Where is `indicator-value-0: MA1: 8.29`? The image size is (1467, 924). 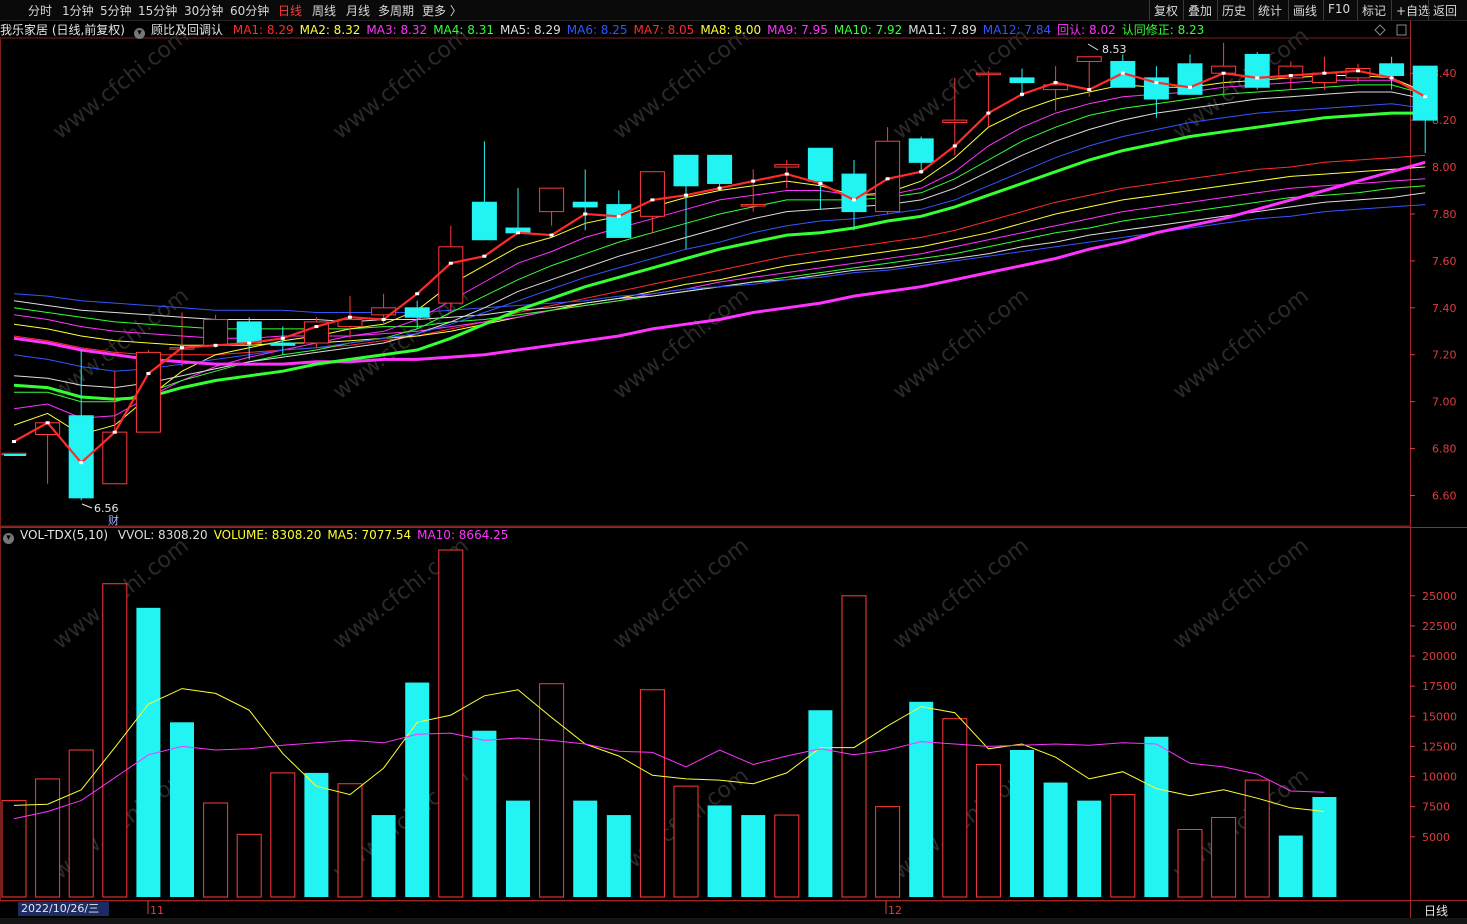 indicator-value-0: MA1: 8.29 is located at coordinates (263, 30).